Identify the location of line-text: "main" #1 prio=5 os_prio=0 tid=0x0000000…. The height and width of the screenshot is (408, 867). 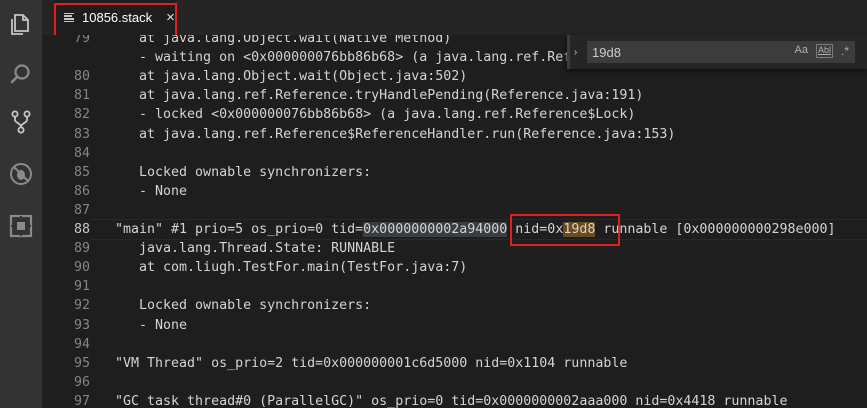
(475, 229).